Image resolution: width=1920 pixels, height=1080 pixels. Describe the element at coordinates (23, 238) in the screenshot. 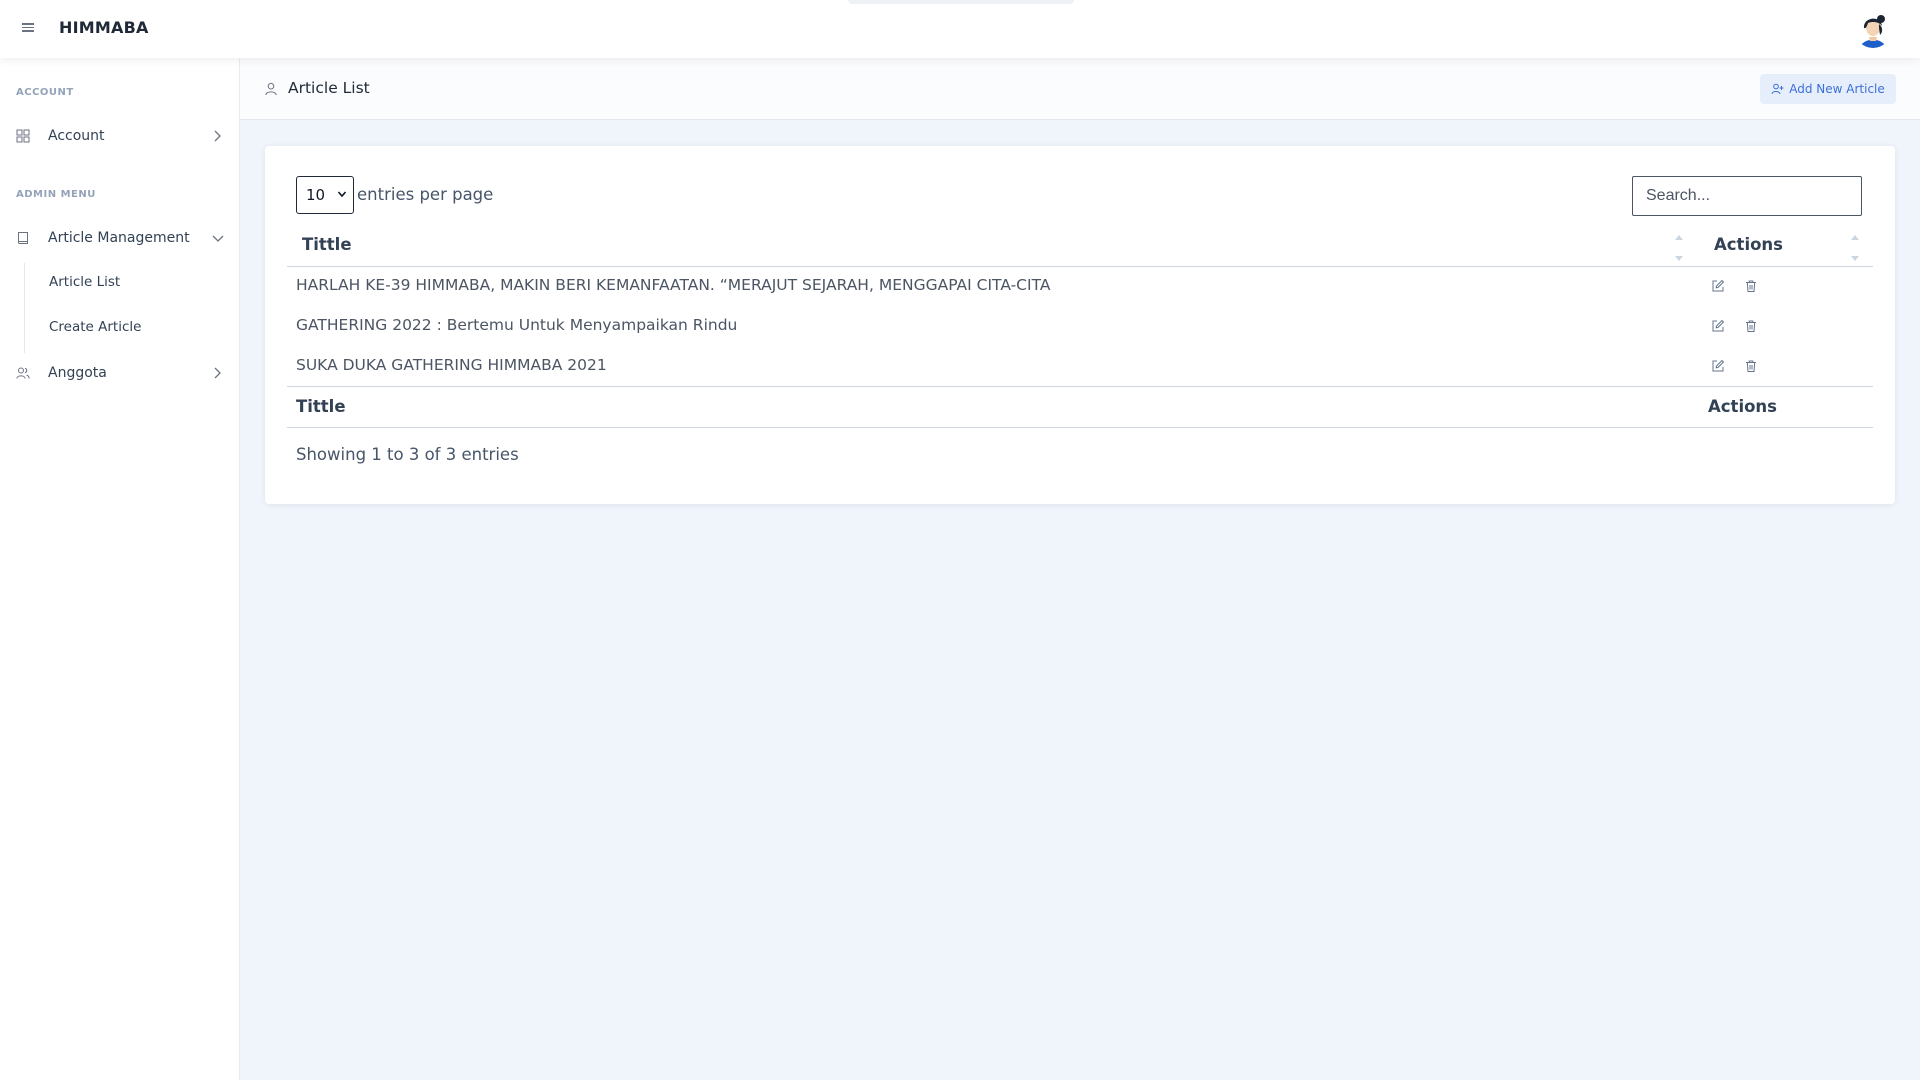

I see `book-icon` at that location.